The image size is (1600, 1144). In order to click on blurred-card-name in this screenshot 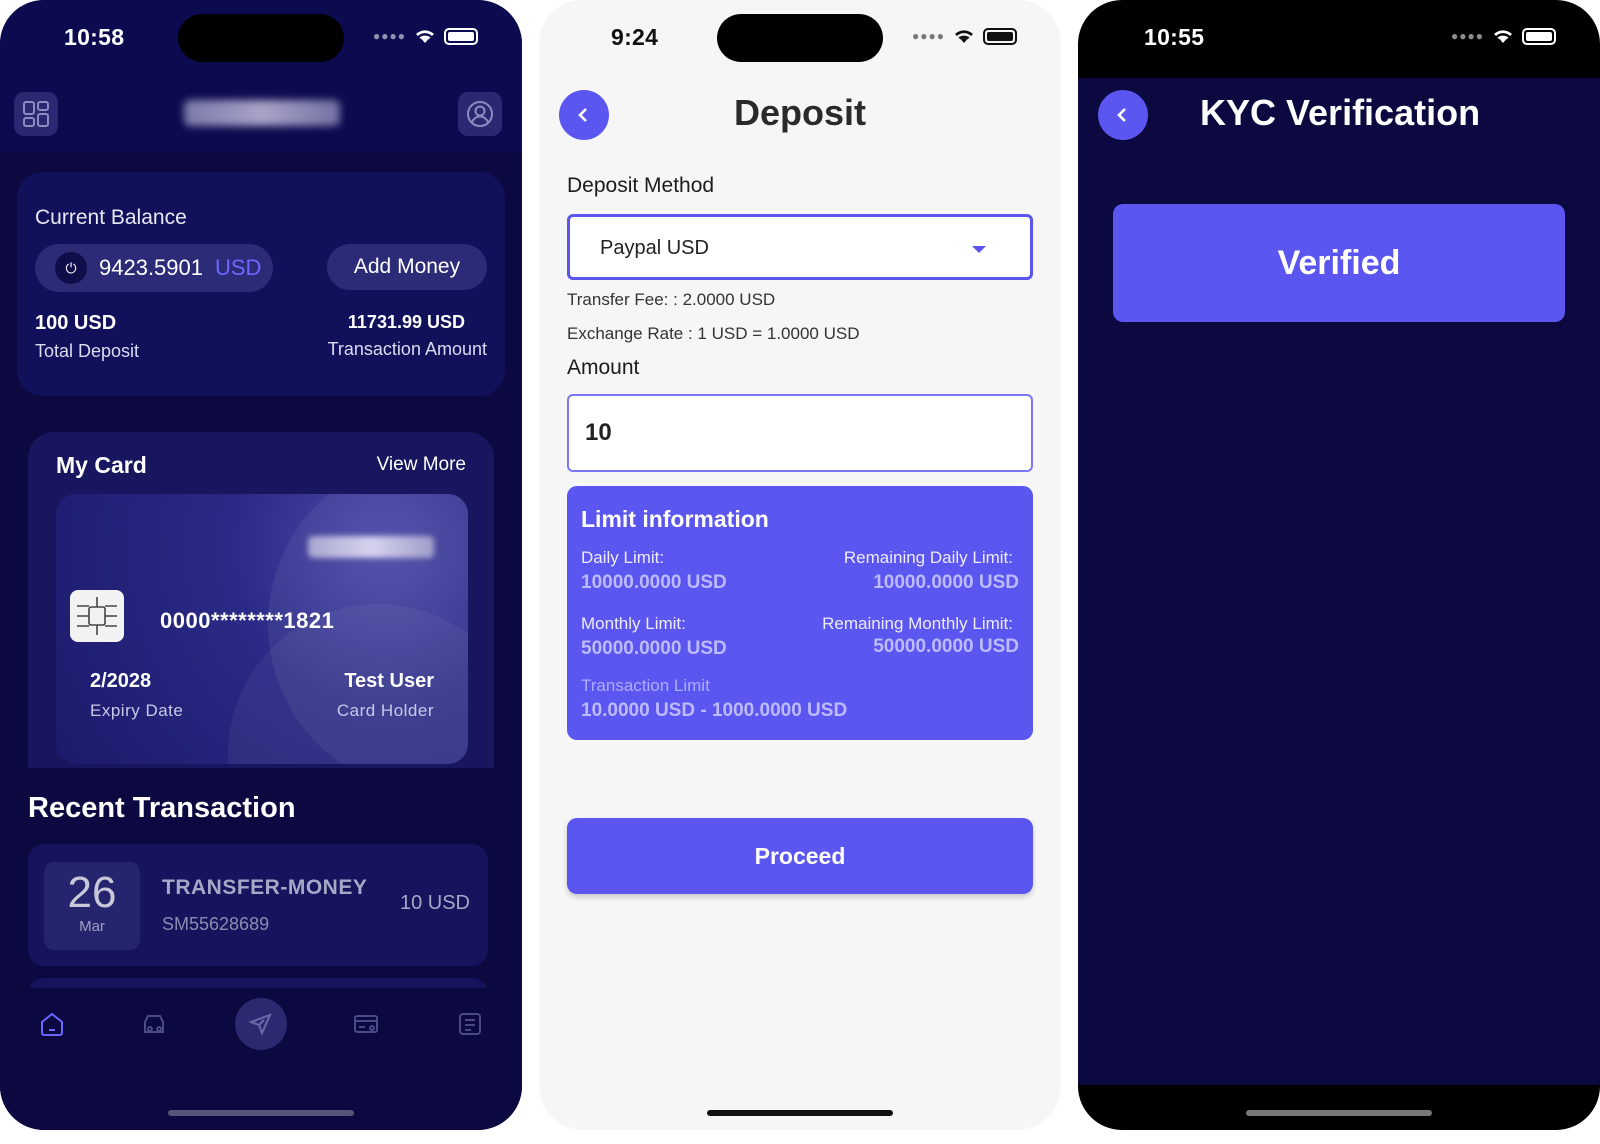, I will do `click(371, 547)`.